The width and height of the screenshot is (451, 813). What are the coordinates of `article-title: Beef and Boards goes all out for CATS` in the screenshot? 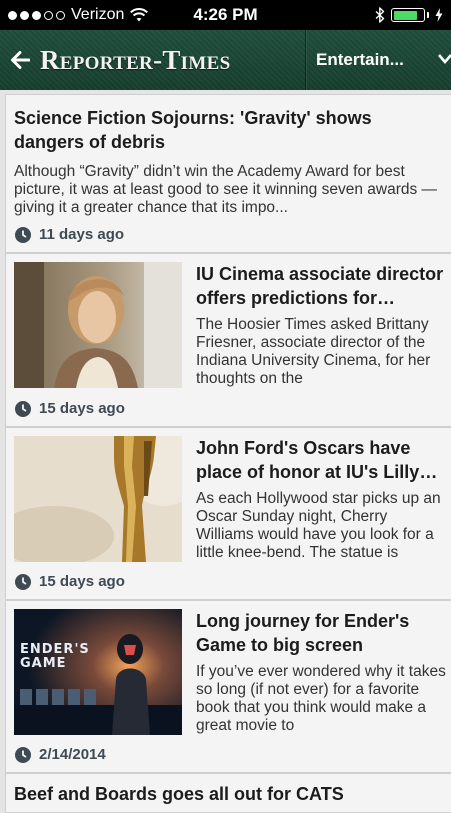 It's located at (179, 794).